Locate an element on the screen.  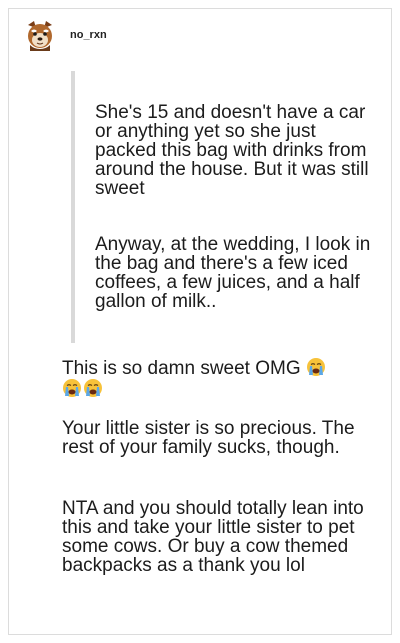
red-panda-avatar-icon is located at coordinates (40, 35).